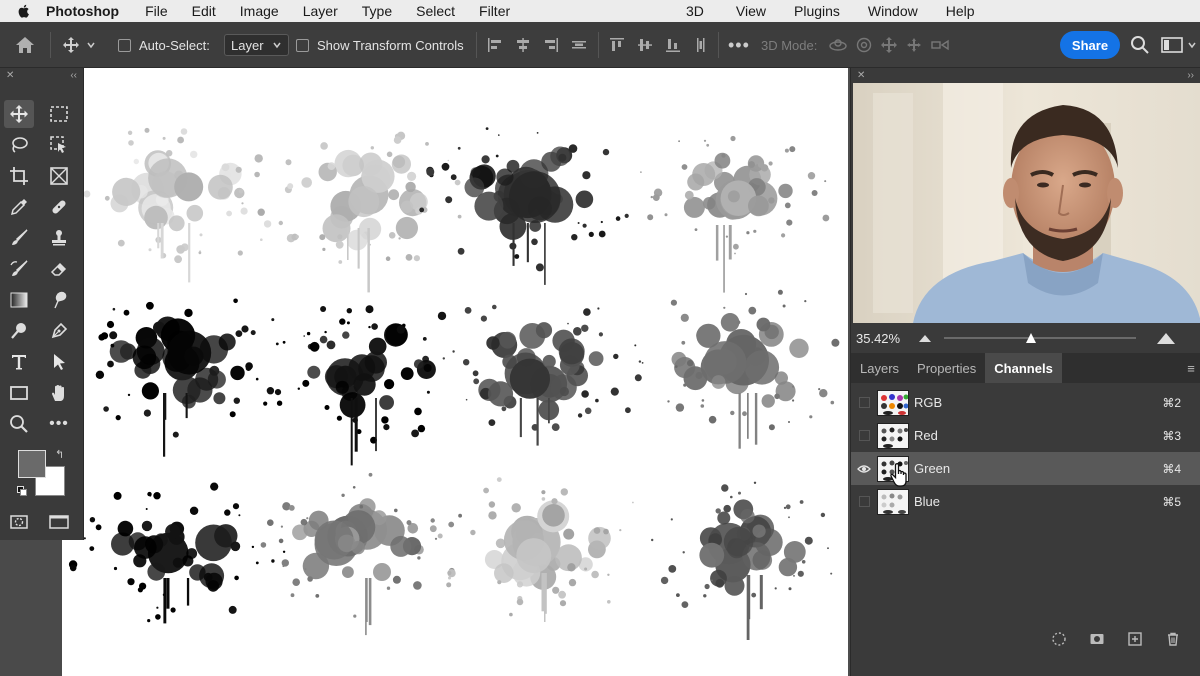 The image size is (1200, 676). I want to click on hand-tool, so click(59, 393).